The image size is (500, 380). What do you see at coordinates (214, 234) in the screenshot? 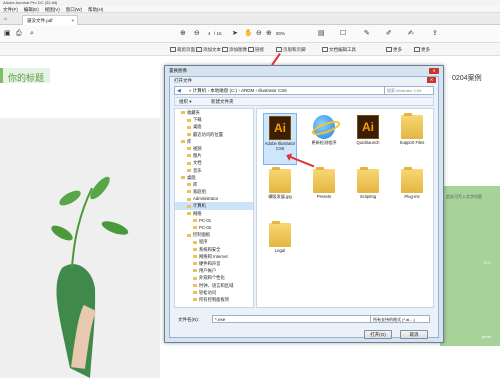
I see `nav-item: 控制面板` at bounding box center [214, 234].